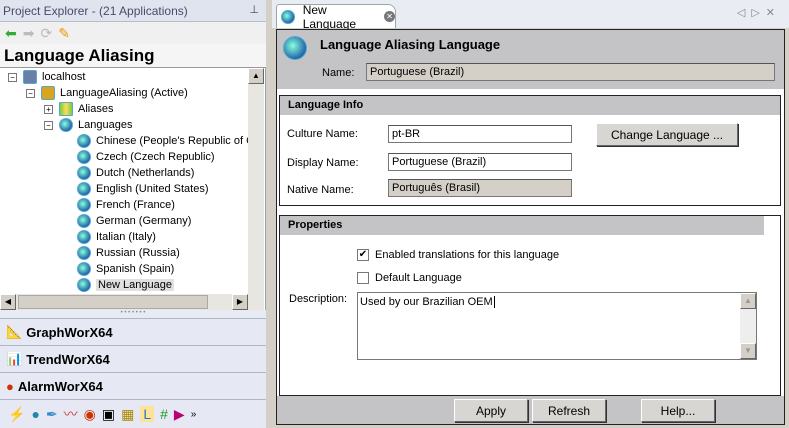 The image size is (789, 428). What do you see at coordinates (144, 221) in the screenshot?
I see `tree-item-label: German (Germany)` at bounding box center [144, 221].